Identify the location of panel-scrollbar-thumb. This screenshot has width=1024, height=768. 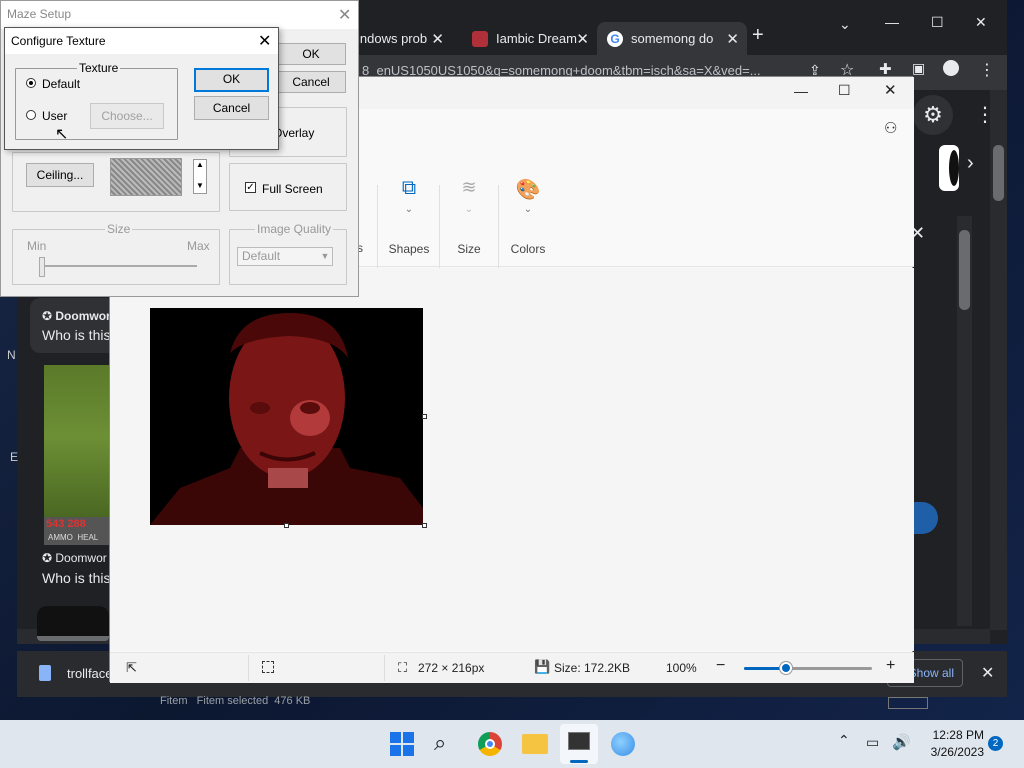
(964, 270).